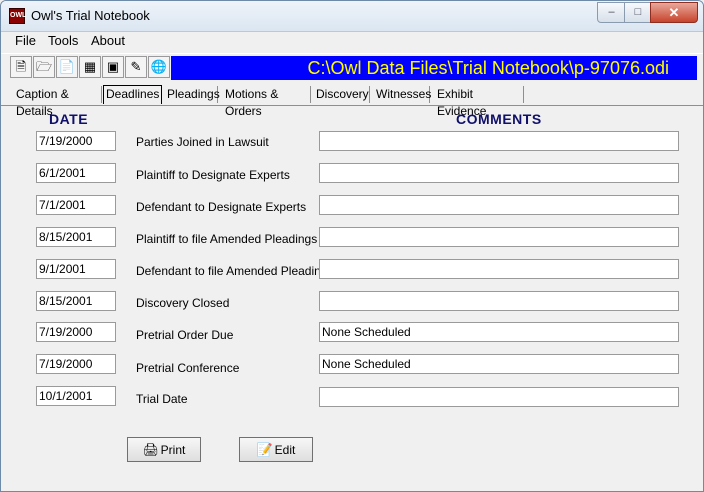  What do you see at coordinates (162, 399) in the screenshot?
I see `deadline-label: Trial Date` at bounding box center [162, 399].